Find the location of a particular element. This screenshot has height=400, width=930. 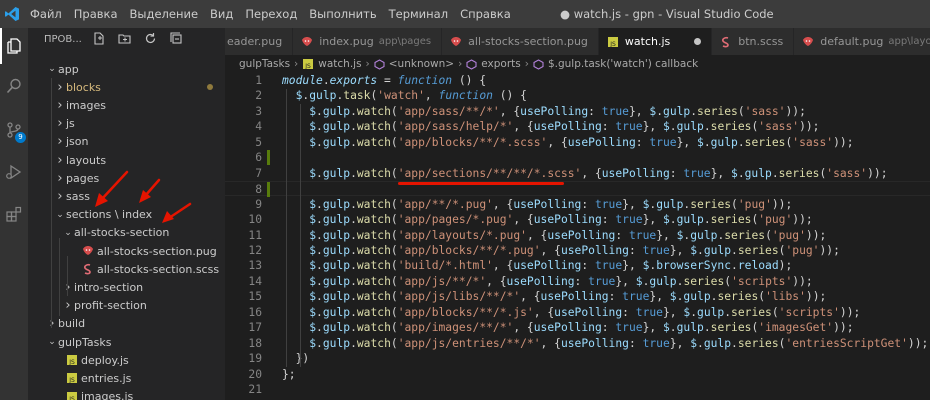

tree-item: › sass is located at coordinates (126, 196).